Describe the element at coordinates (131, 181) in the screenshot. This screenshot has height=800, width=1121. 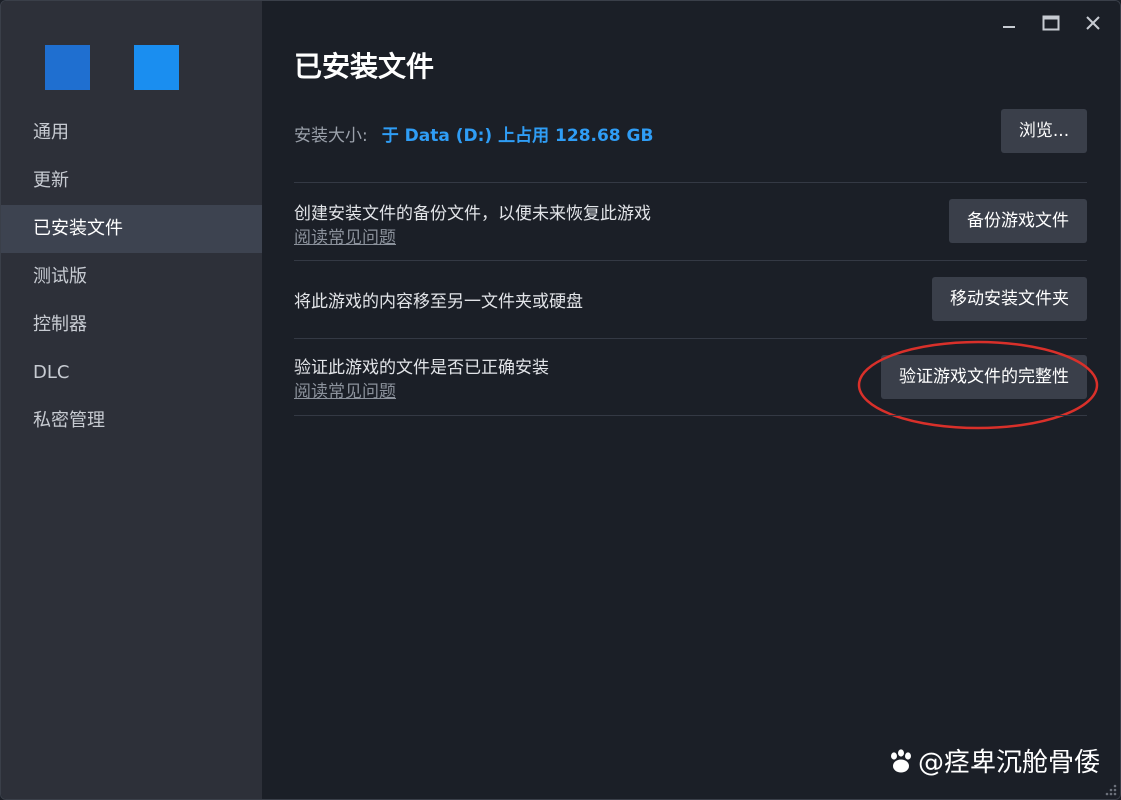
I see `sidebar-item-updates: 更新` at that location.